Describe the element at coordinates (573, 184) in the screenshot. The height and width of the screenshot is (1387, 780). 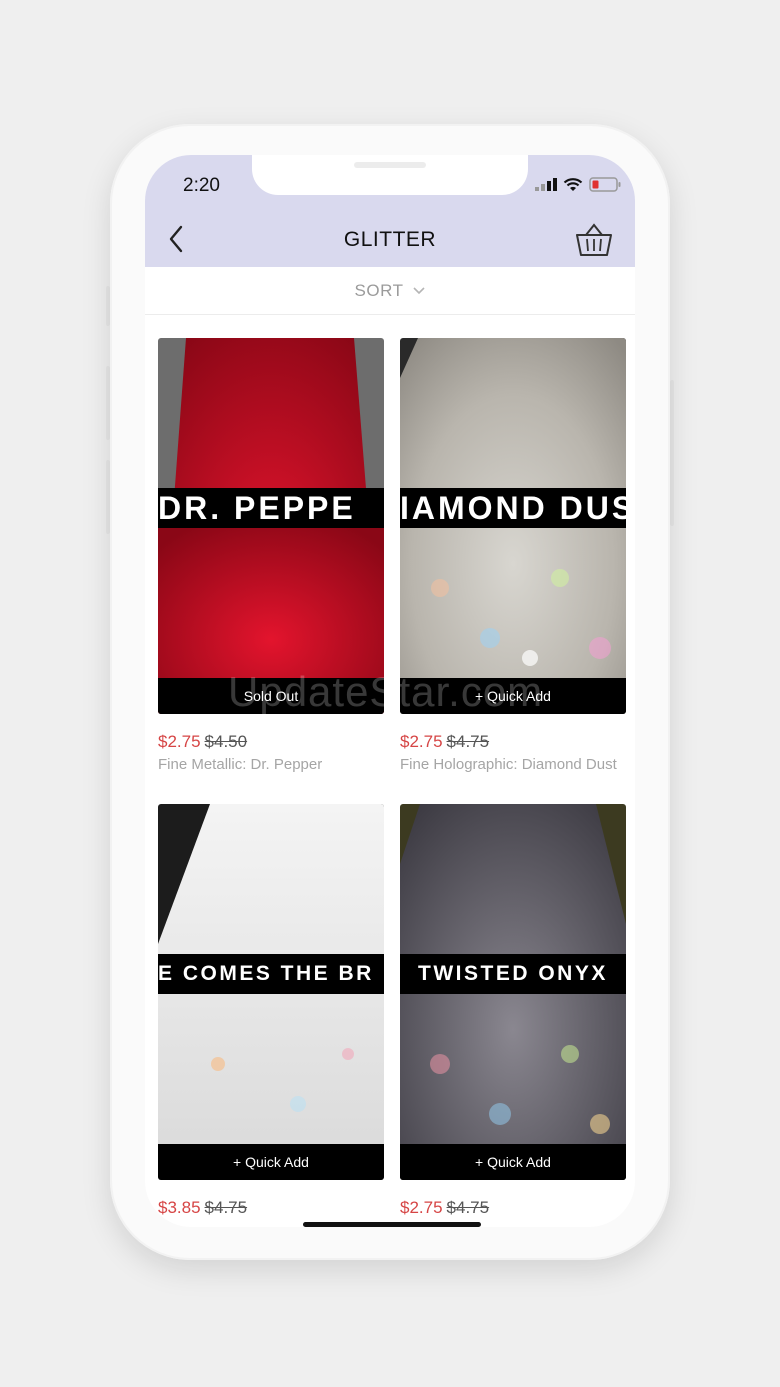
I see `wifi-icon` at that location.